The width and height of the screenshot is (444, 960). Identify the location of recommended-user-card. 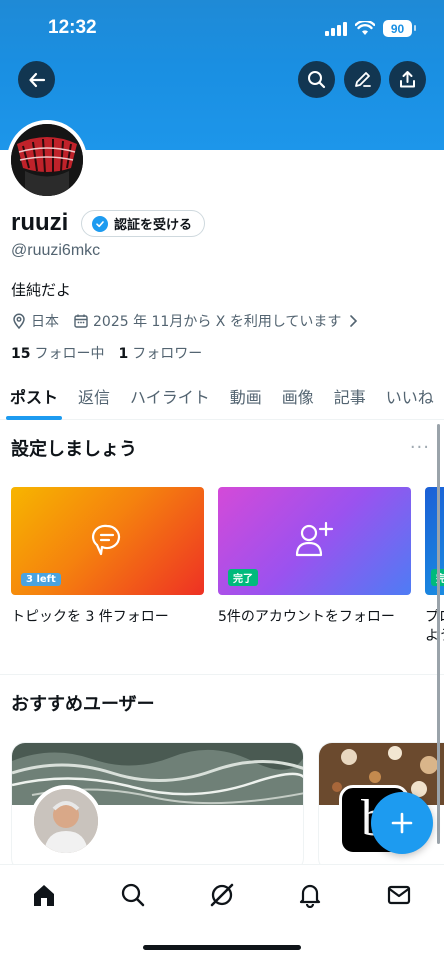
(157, 807).